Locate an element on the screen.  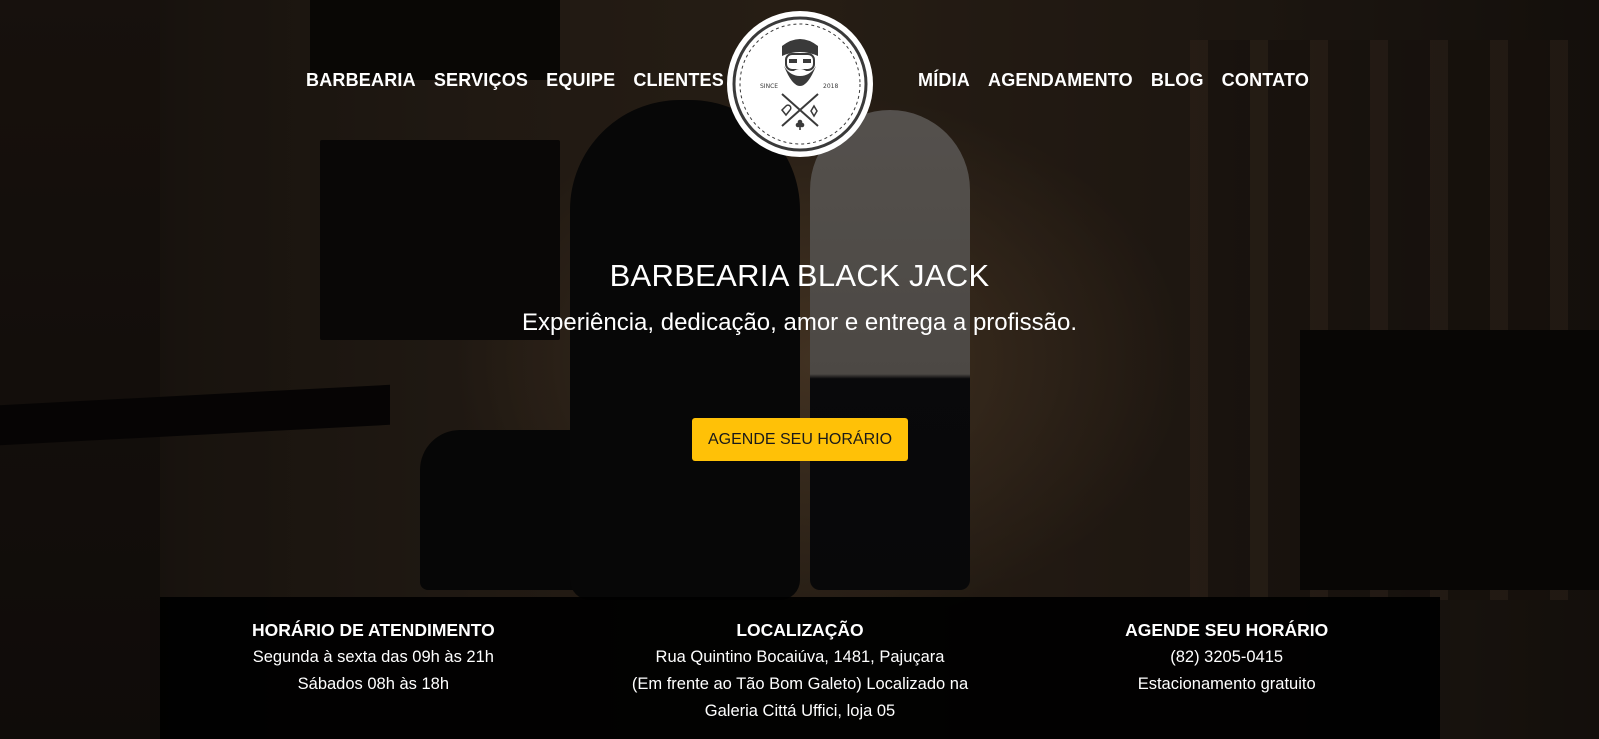
nav-link-midia: MÍDIA is located at coordinates (944, 80).